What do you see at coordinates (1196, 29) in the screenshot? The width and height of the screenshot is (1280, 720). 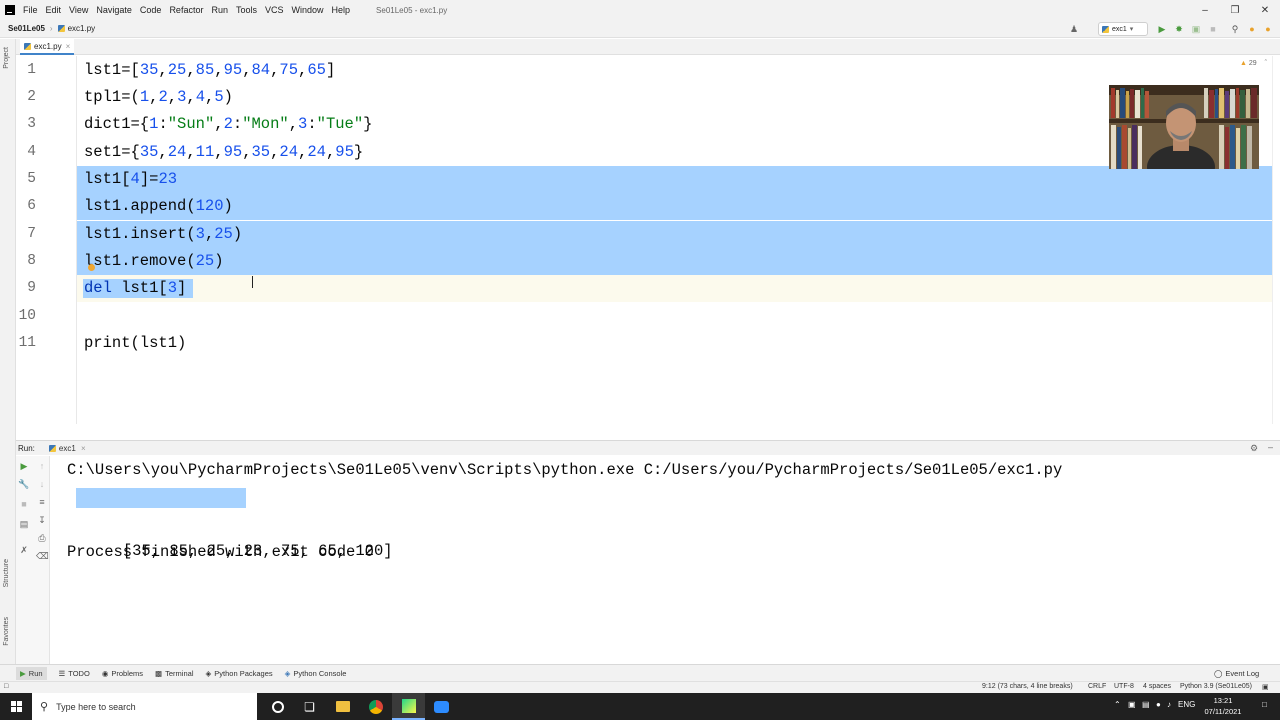 I see `coverage-icon: ▣` at bounding box center [1196, 29].